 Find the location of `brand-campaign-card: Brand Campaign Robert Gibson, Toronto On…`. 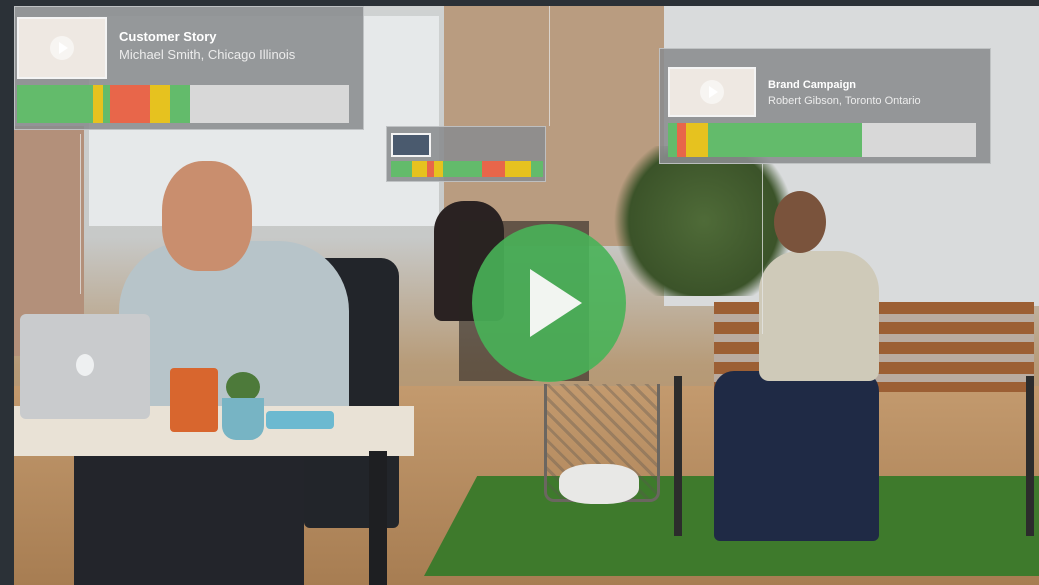

brand-campaign-card: Brand Campaign Robert Gibson, Toronto On… is located at coordinates (825, 106).